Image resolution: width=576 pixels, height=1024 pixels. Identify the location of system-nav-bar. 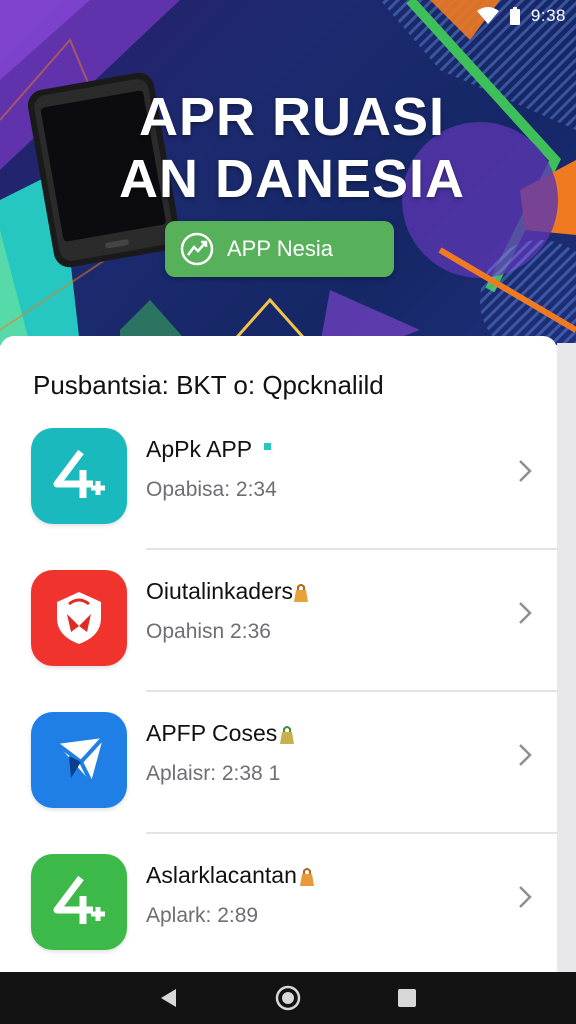
(288, 998).